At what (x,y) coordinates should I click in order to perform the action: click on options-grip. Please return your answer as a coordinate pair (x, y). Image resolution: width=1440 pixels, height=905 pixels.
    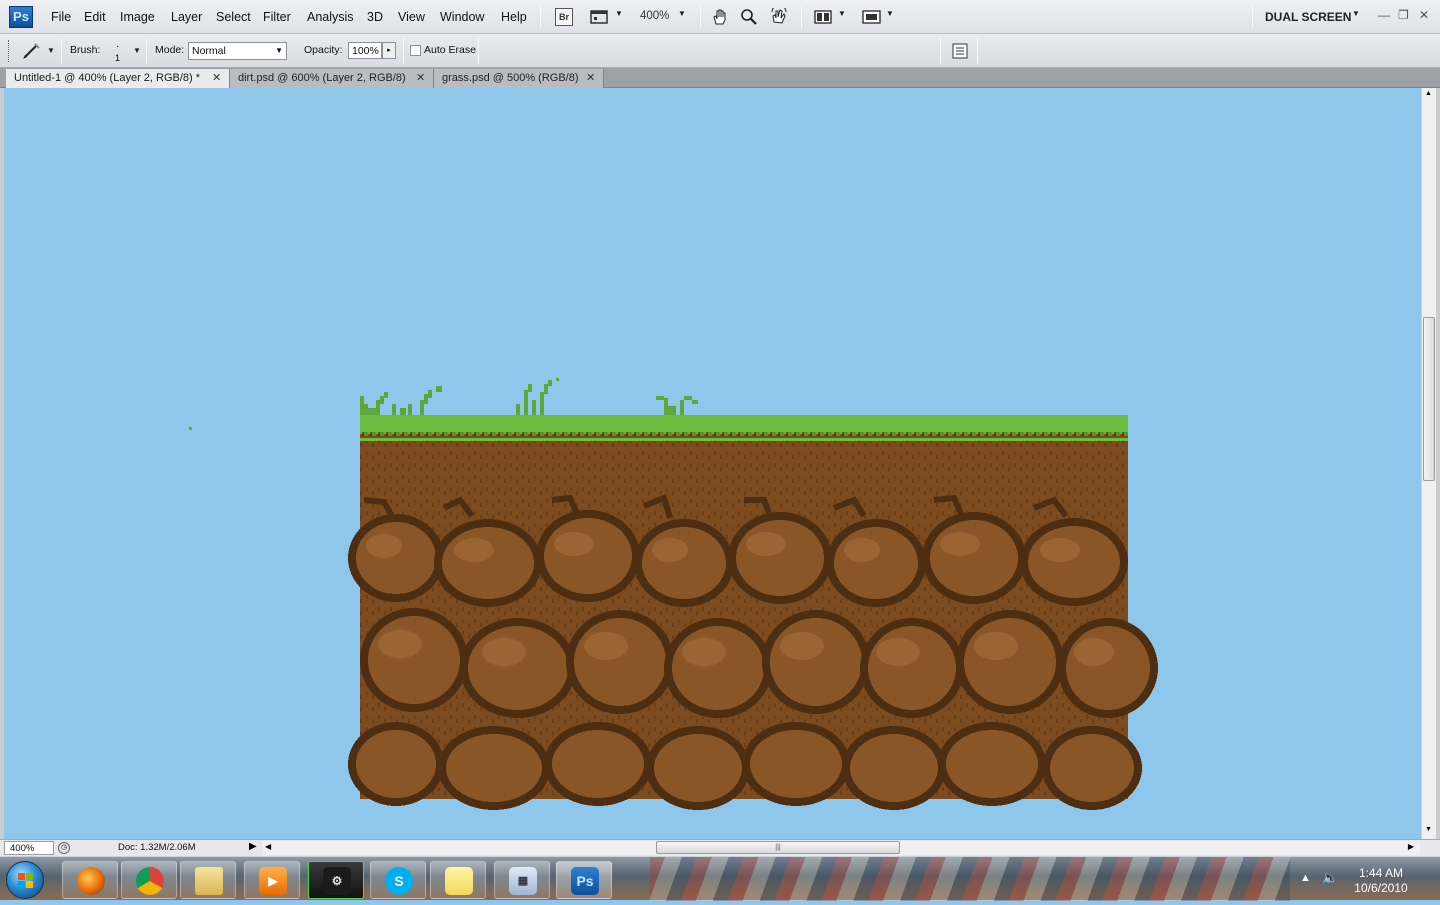
    Looking at the image, I should click on (9, 51).